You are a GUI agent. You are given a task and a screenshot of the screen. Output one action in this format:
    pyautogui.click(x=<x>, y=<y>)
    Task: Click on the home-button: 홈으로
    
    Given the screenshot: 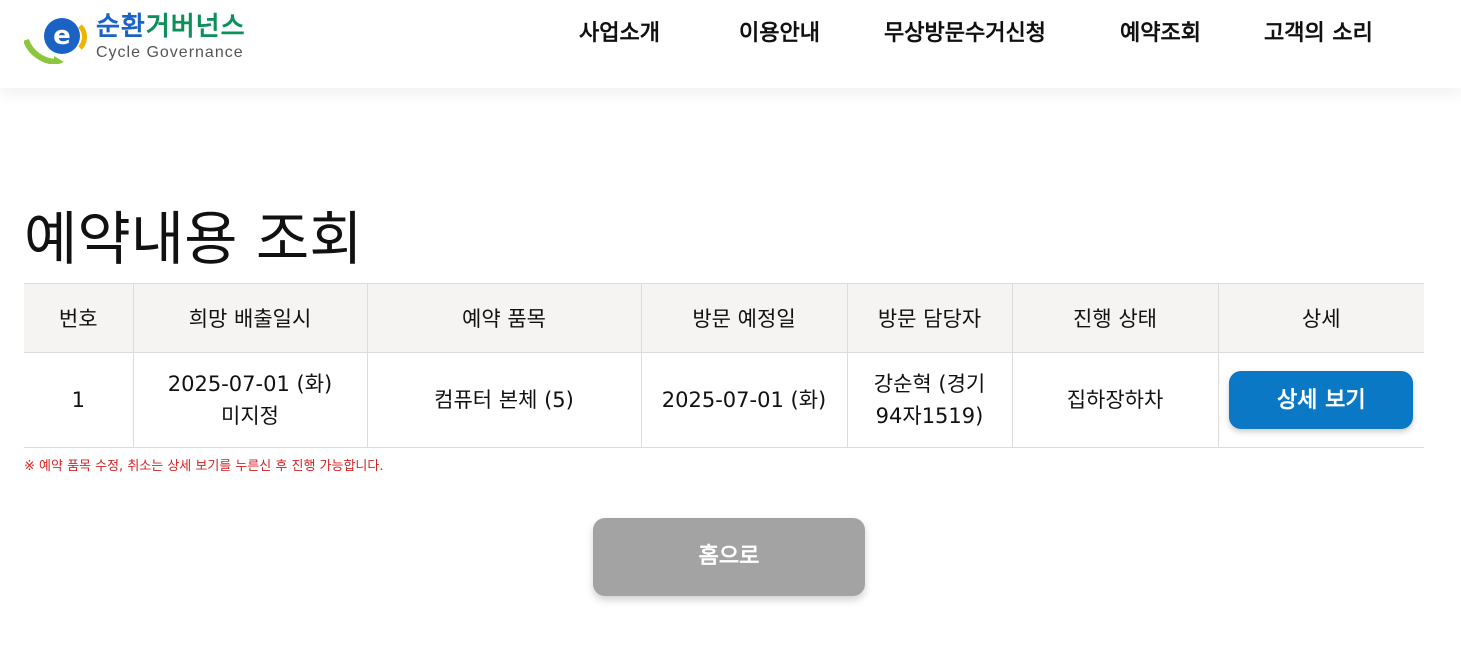 What is the action you would take?
    pyautogui.click(x=729, y=557)
    